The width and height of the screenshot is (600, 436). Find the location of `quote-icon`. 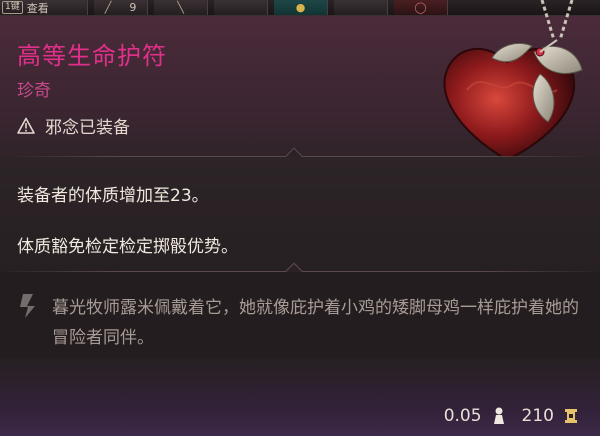

quote-icon is located at coordinates (27, 306).